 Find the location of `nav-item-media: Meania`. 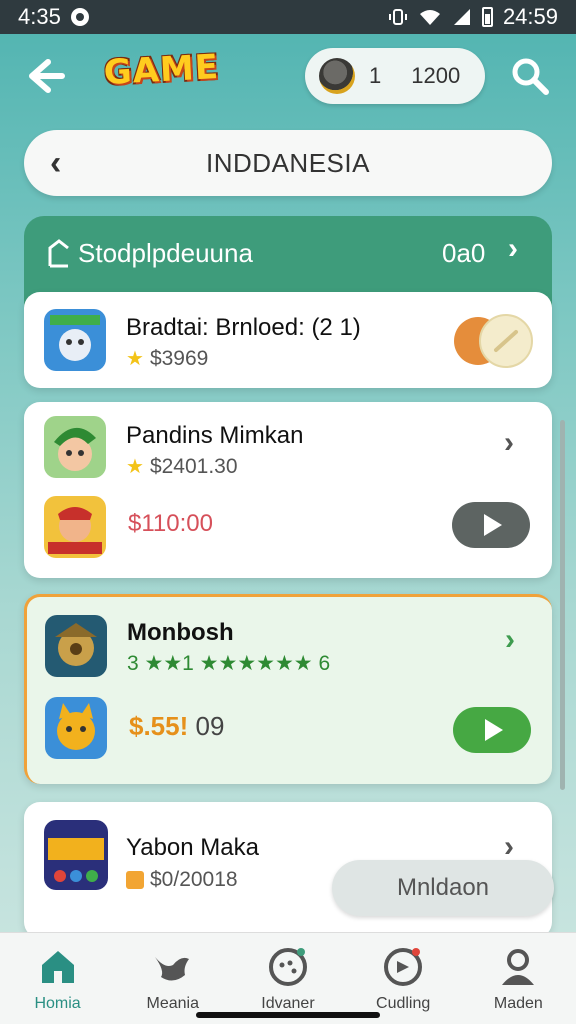

nav-item-media: Meania is located at coordinates (173, 979).